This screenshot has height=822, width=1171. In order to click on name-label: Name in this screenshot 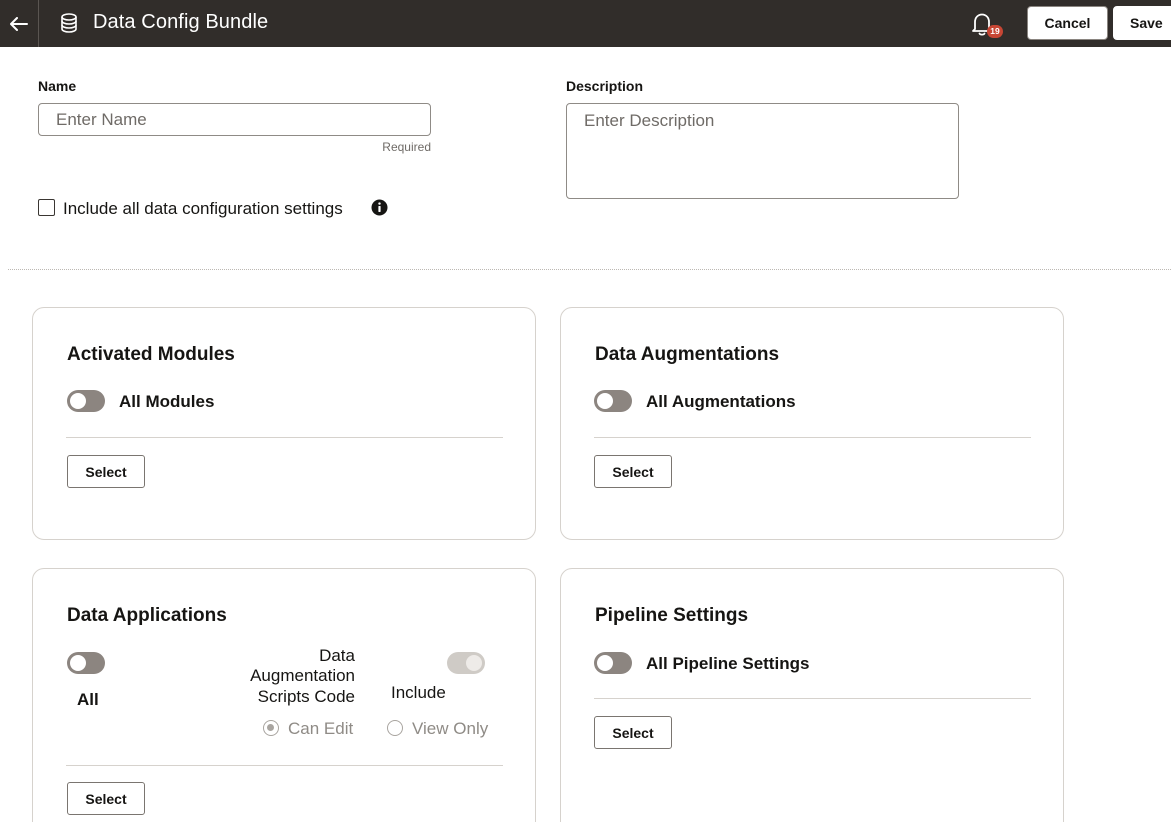, I will do `click(57, 86)`.